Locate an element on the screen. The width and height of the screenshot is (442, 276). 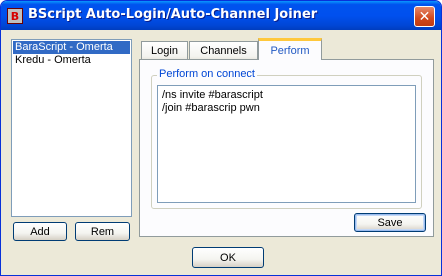
ok-button: OK is located at coordinates (228, 257).